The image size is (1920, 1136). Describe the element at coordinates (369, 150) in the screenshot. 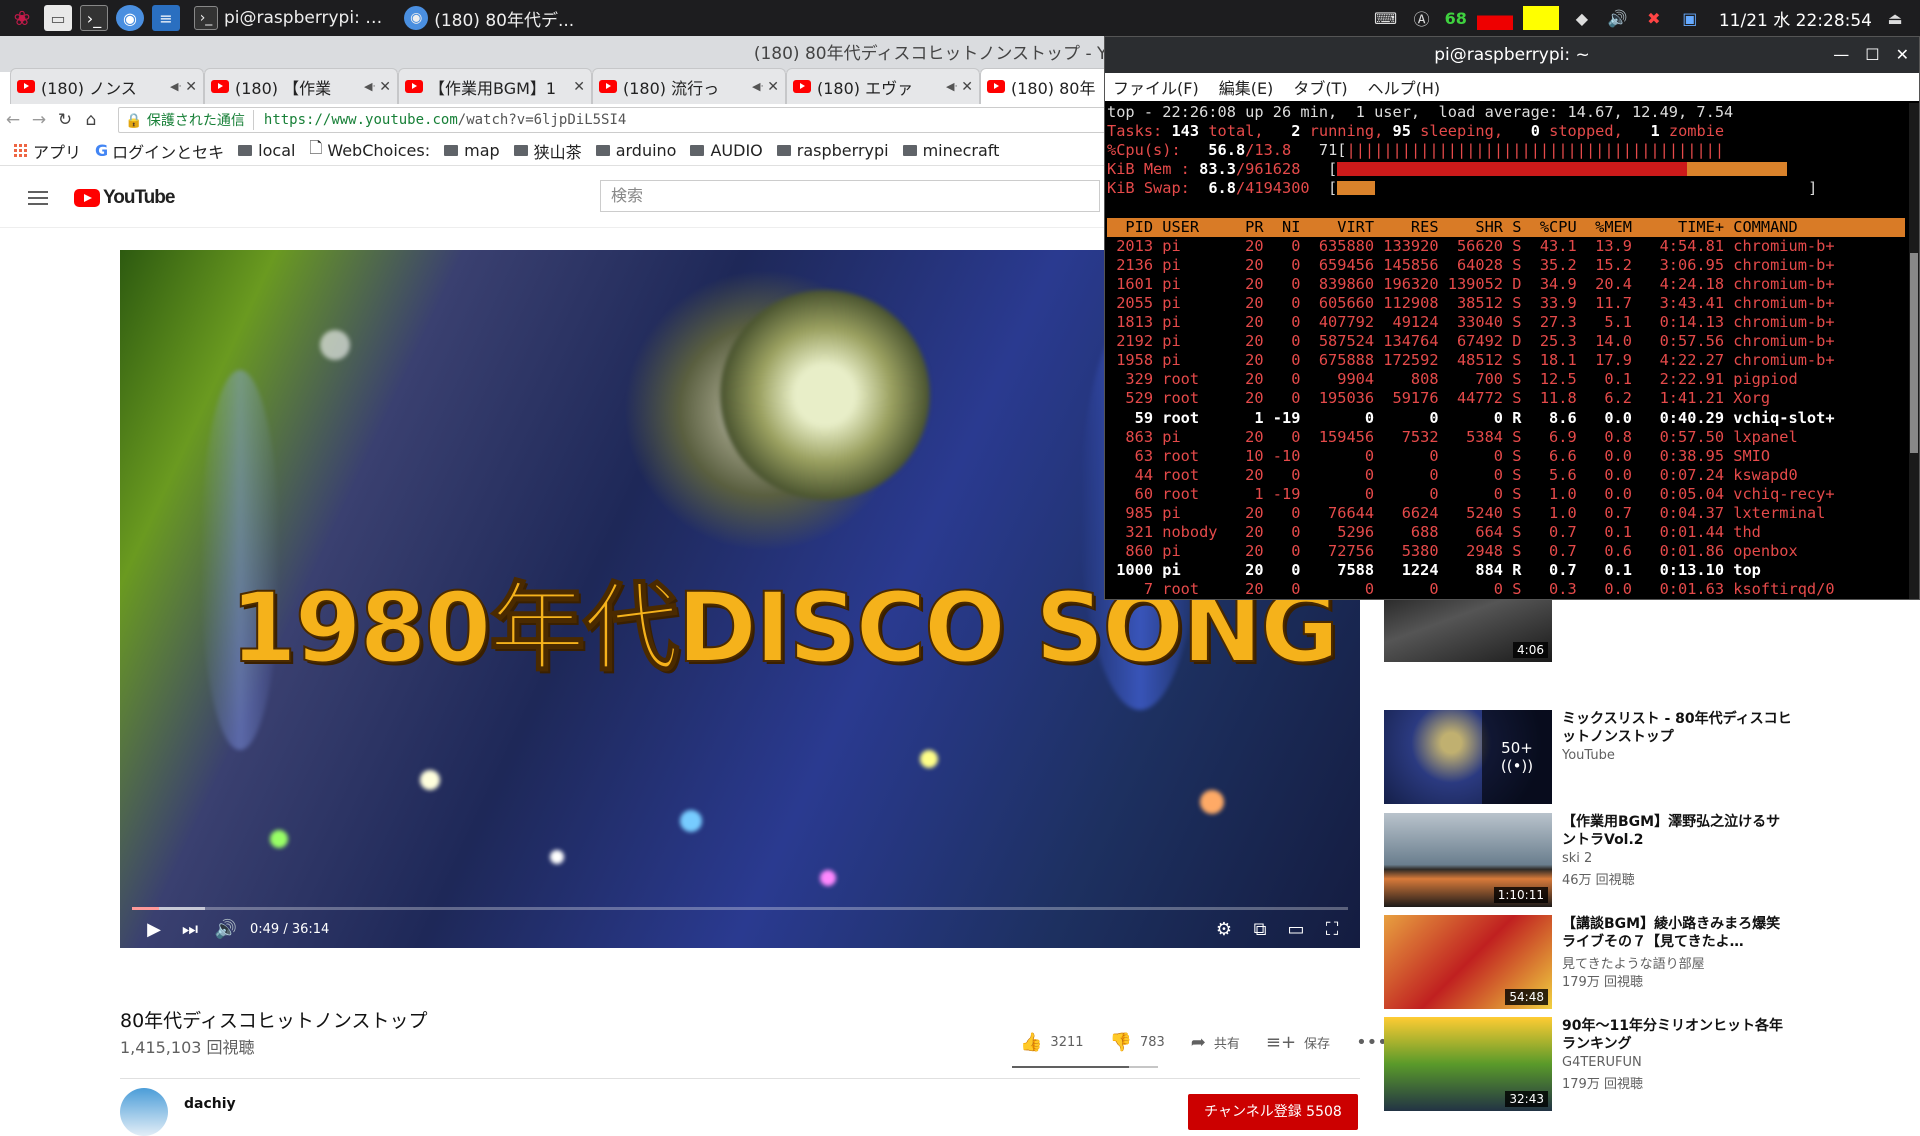

I see `bookmark-webchoices: 🗋 WebChoices:` at that location.